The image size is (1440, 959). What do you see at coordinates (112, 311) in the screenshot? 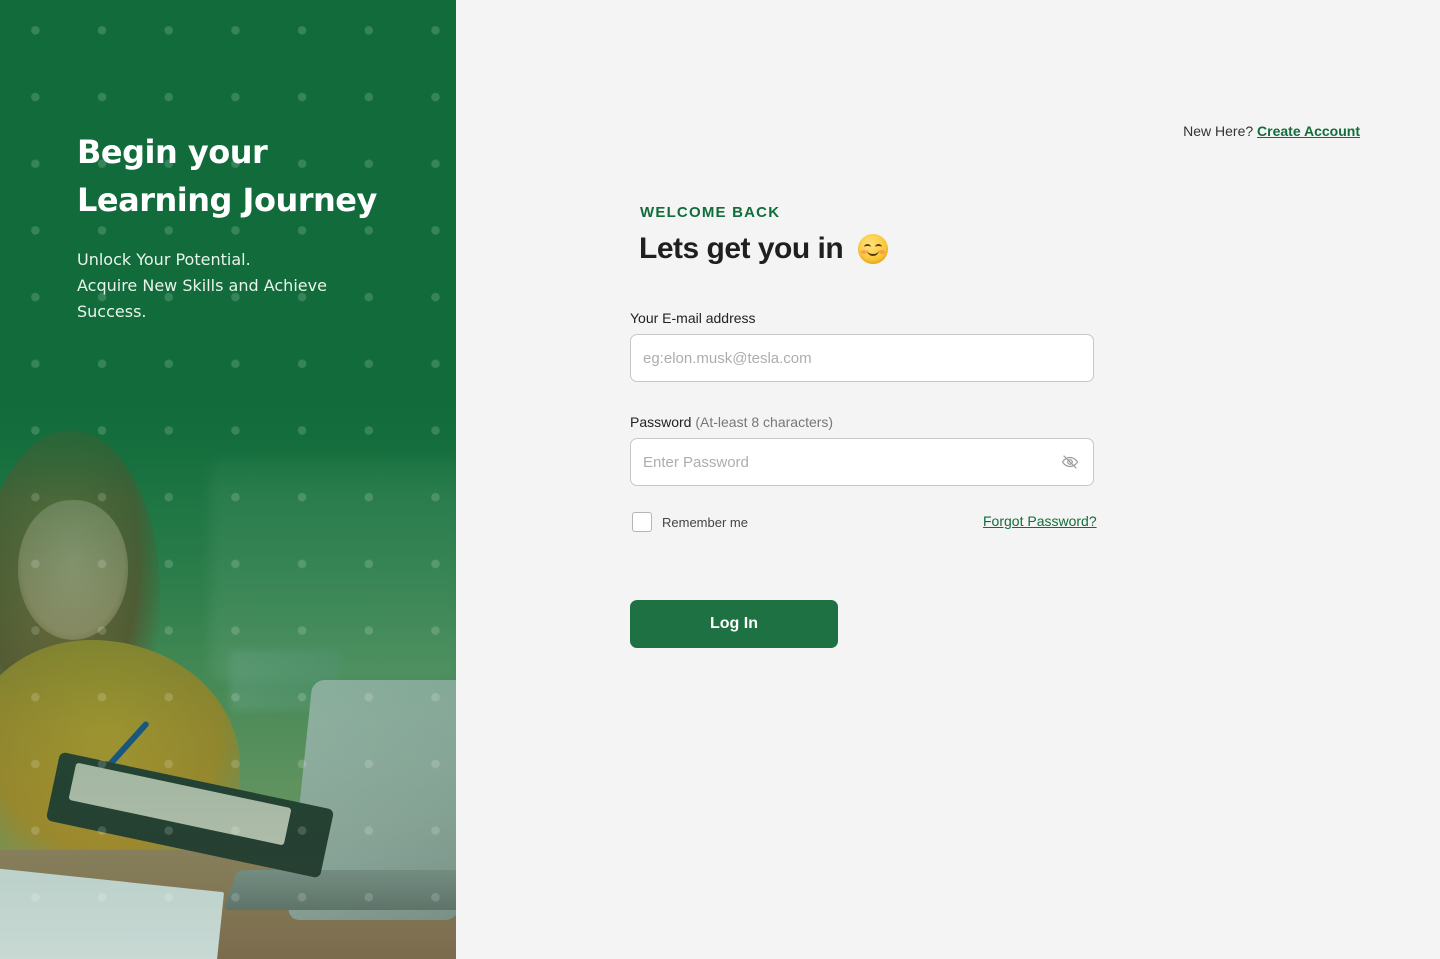
I see `hero-subtitle-line3: Success.` at bounding box center [112, 311].